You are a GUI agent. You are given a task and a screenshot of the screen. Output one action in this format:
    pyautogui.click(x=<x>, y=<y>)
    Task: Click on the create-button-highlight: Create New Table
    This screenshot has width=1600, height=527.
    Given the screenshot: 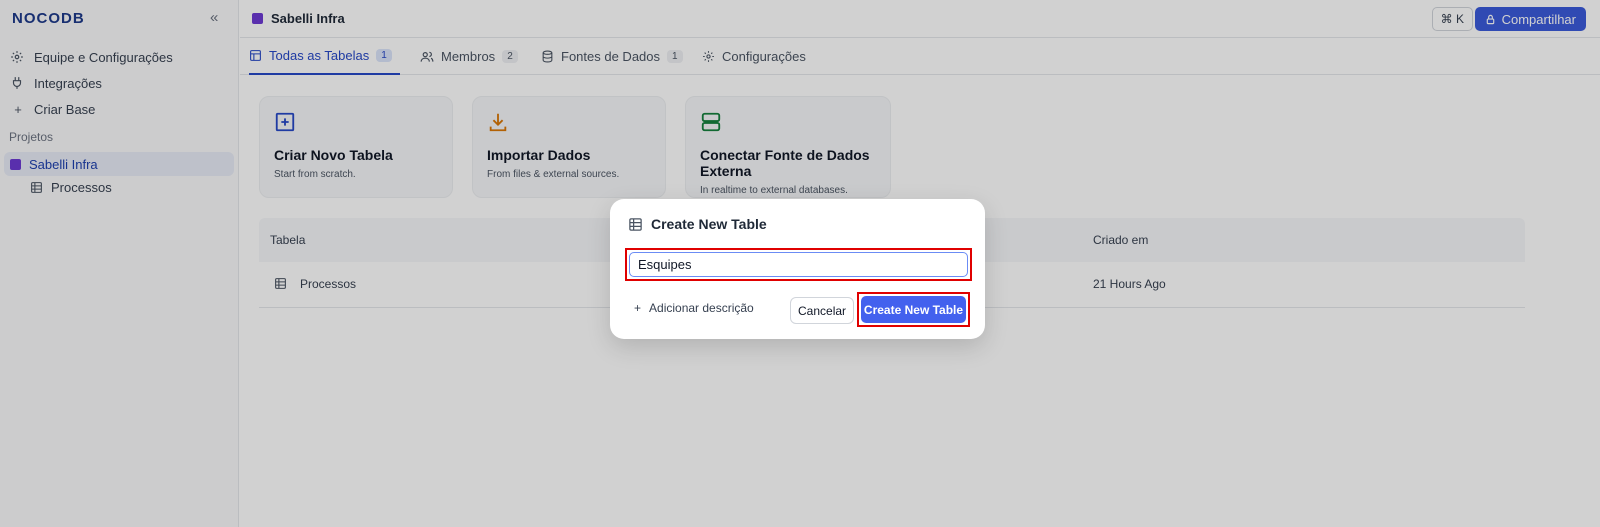 What is the action you would take?
    pyautogui.click(x=913, y=309)
    